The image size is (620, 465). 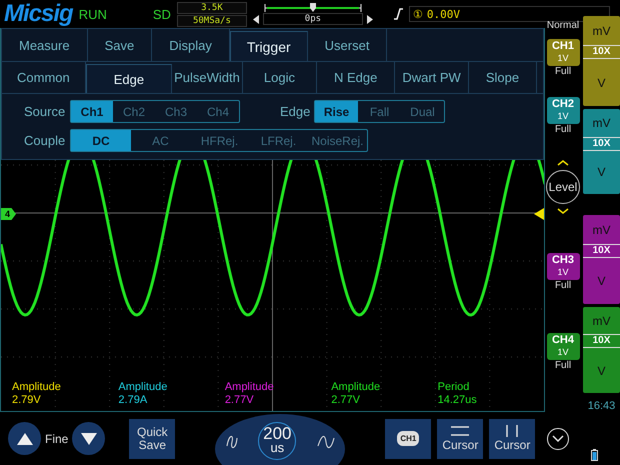 What do you see at coordinates (211, 8) in the screenshot?
I see `memory-depth: 3.5K` at bounding box center [211, 8].